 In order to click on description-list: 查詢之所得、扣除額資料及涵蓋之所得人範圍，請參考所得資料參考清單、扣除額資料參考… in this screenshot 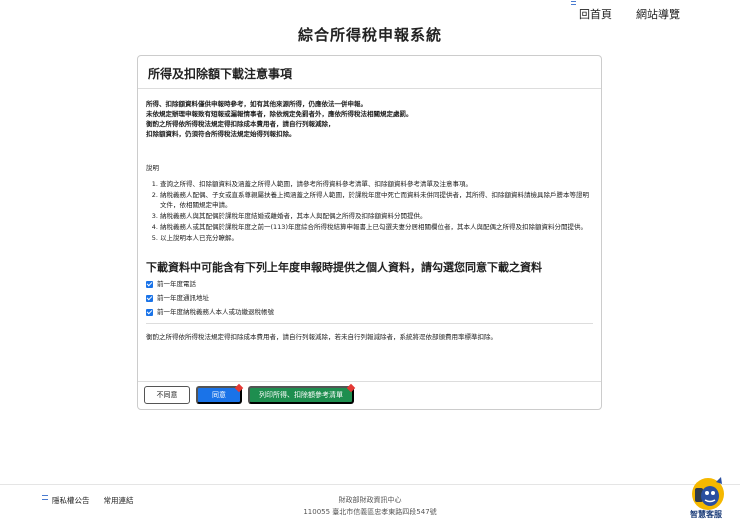, I will do `click(369, 211)`.